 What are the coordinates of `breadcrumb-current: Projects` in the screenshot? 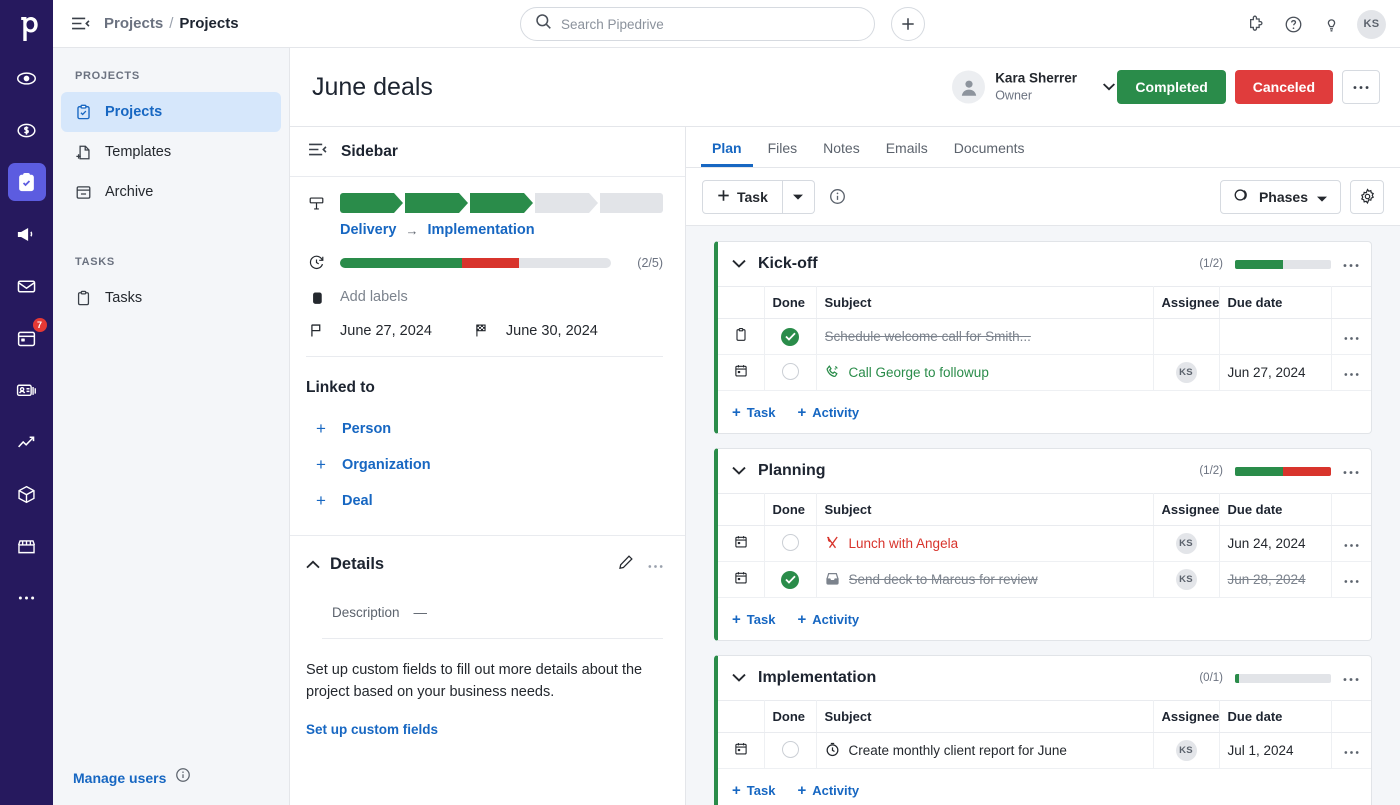 It's located at (208, 23).